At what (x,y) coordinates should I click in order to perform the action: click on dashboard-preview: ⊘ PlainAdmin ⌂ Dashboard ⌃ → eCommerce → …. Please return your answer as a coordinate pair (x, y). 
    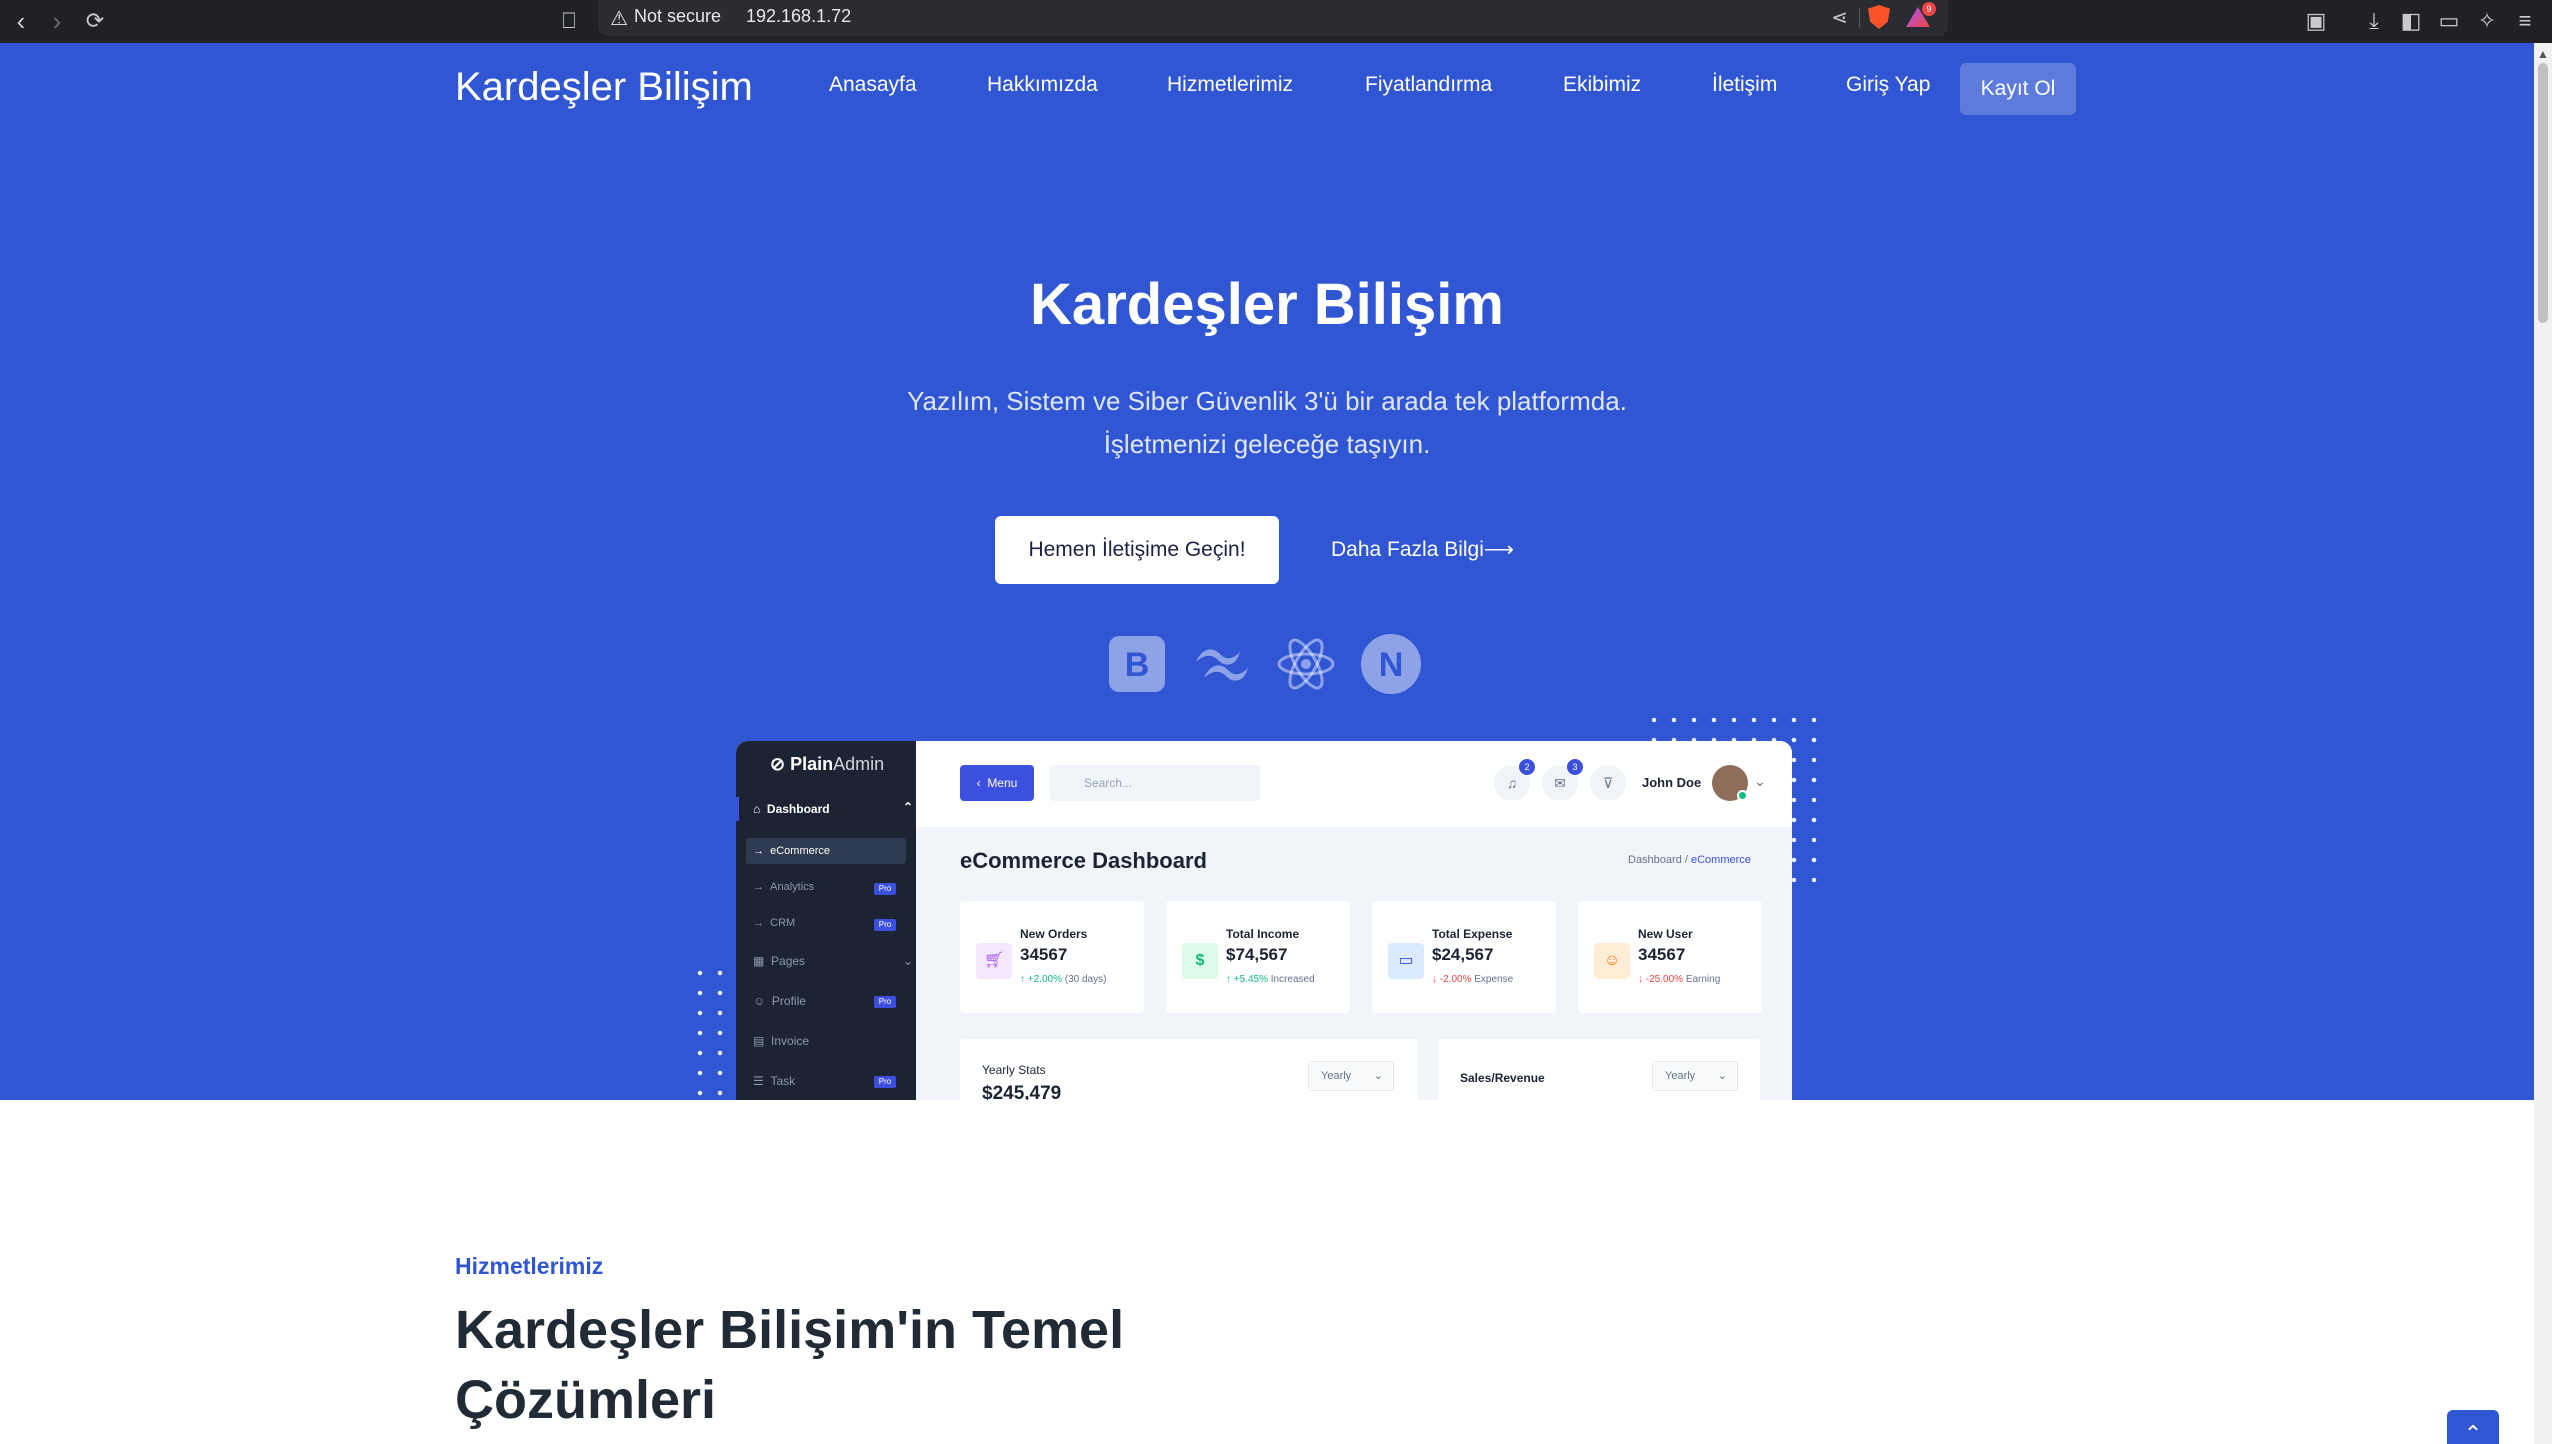
    Looking at the image, I should click on (1264, 920).